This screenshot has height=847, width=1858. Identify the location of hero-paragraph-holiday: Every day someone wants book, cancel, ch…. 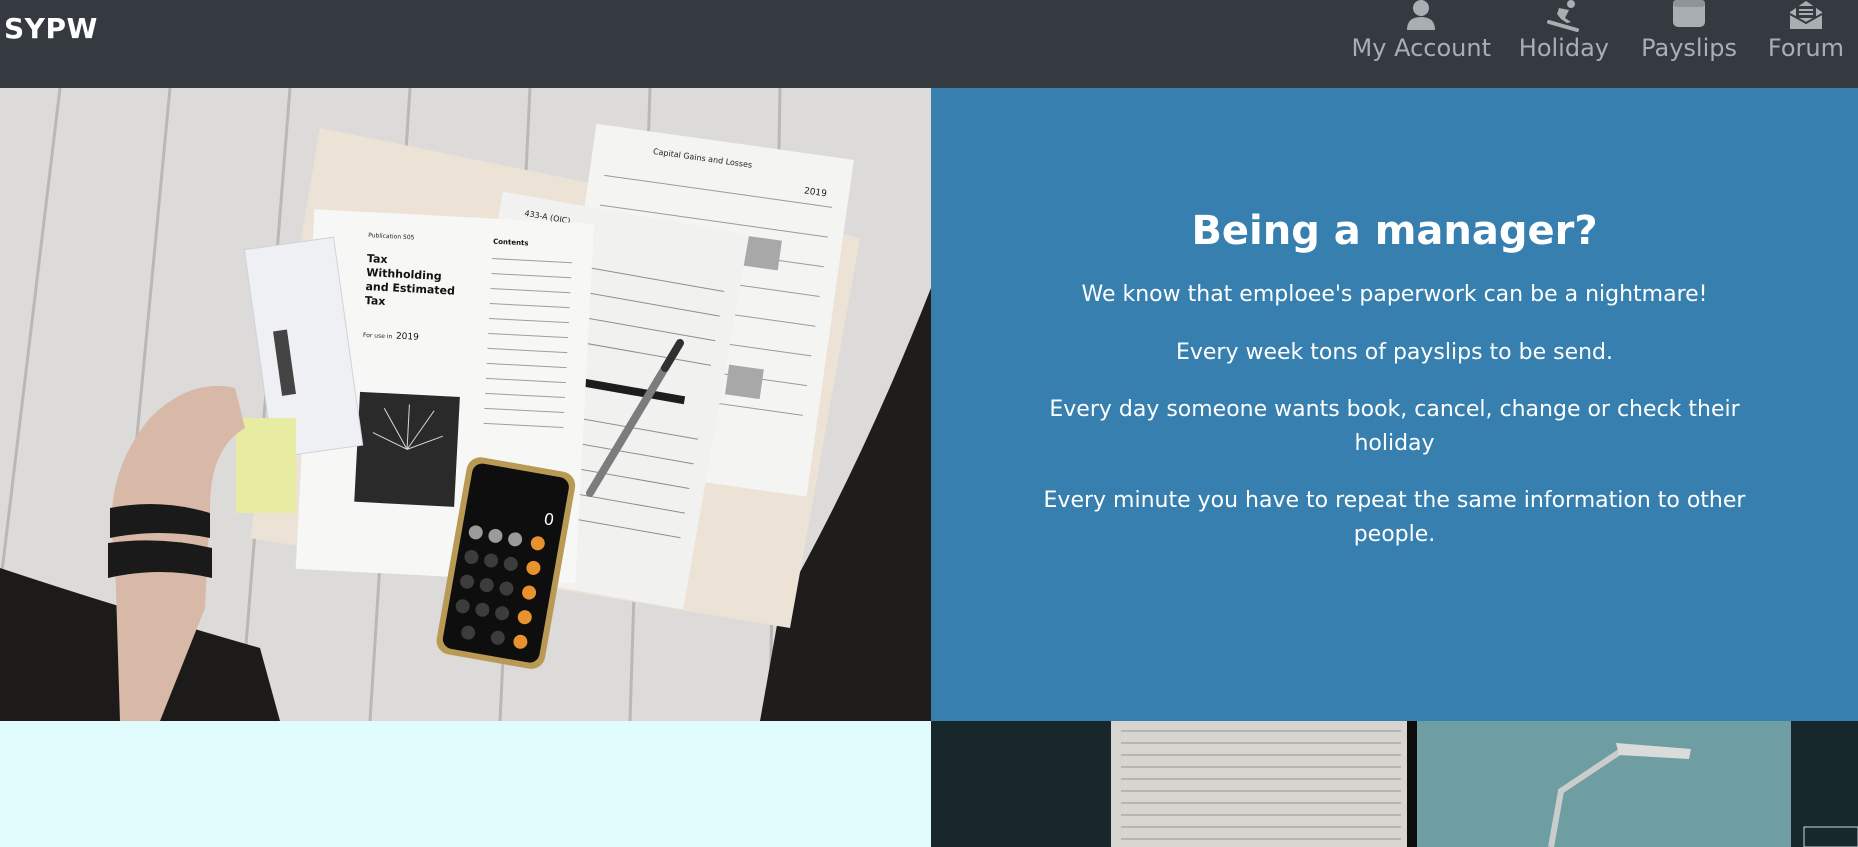
(1394, 426).